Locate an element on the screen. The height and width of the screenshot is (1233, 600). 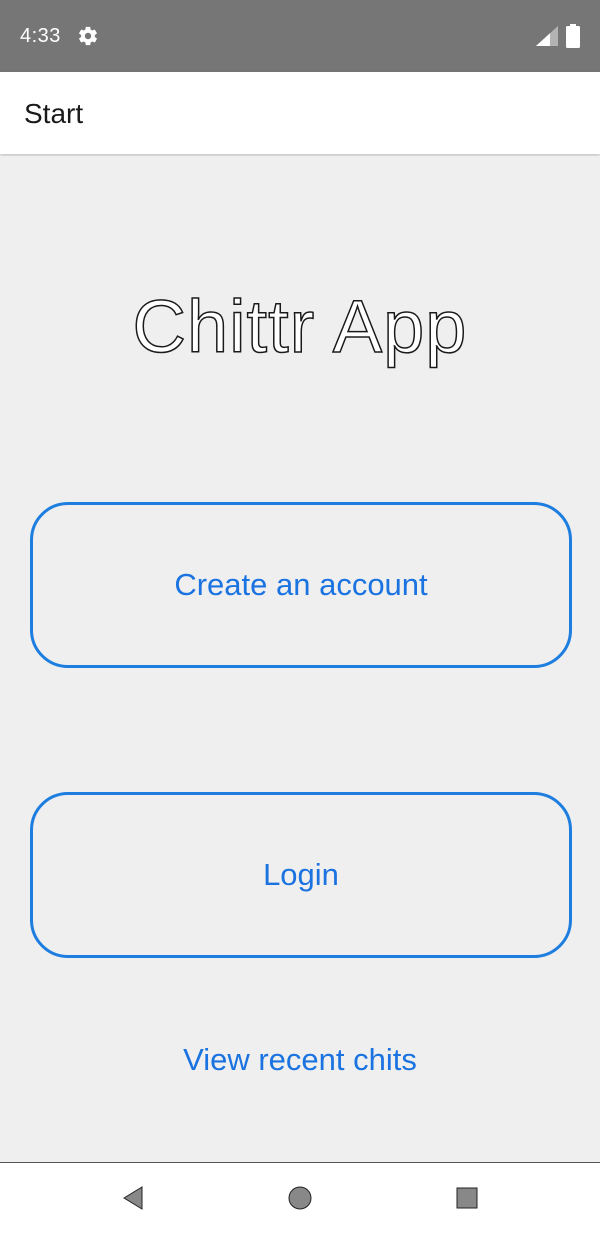
recents-icon is located at coordinates (467, 1198).